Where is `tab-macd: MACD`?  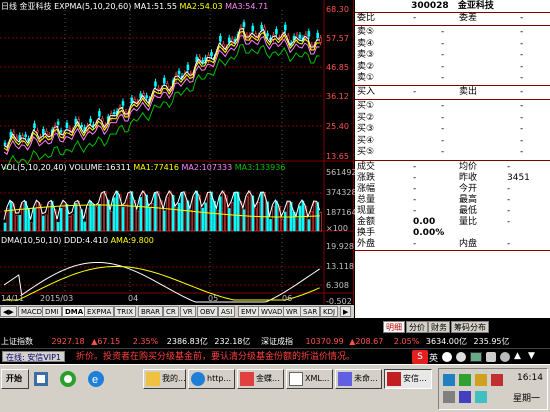
tab-macd: MACD is located at coordinates (31, 311).